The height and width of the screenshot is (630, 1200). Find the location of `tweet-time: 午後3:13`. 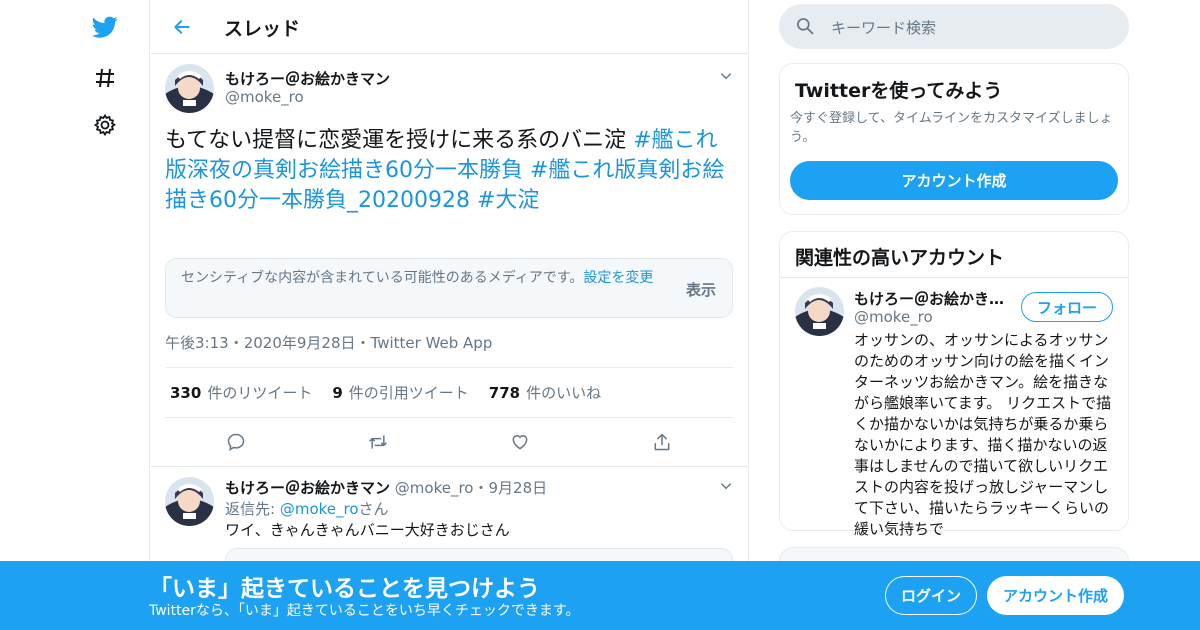

tweet-time: 午後3:13 is located at coordinates (197, 343).